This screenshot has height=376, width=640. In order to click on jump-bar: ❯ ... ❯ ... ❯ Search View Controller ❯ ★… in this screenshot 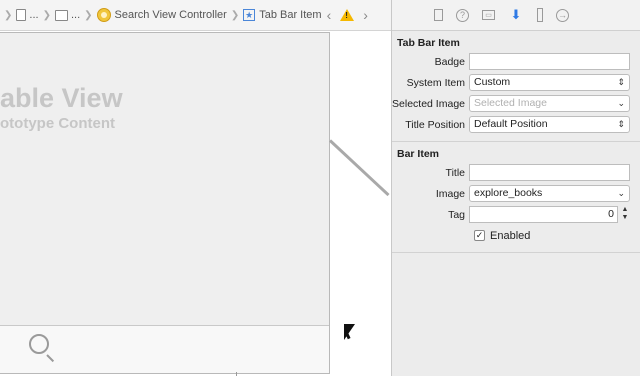, I will do `click(195, 15)`.